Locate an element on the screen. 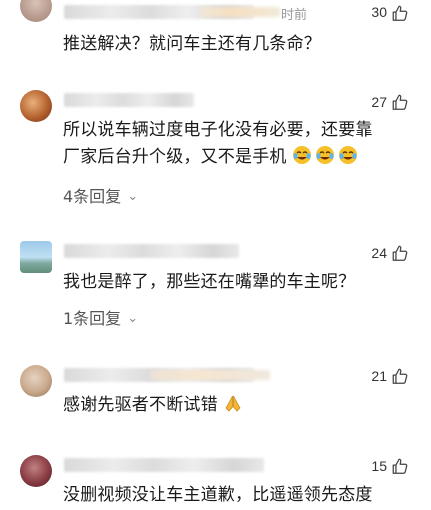  replies-count: 4条回复 is located at coordinates (92, 196).